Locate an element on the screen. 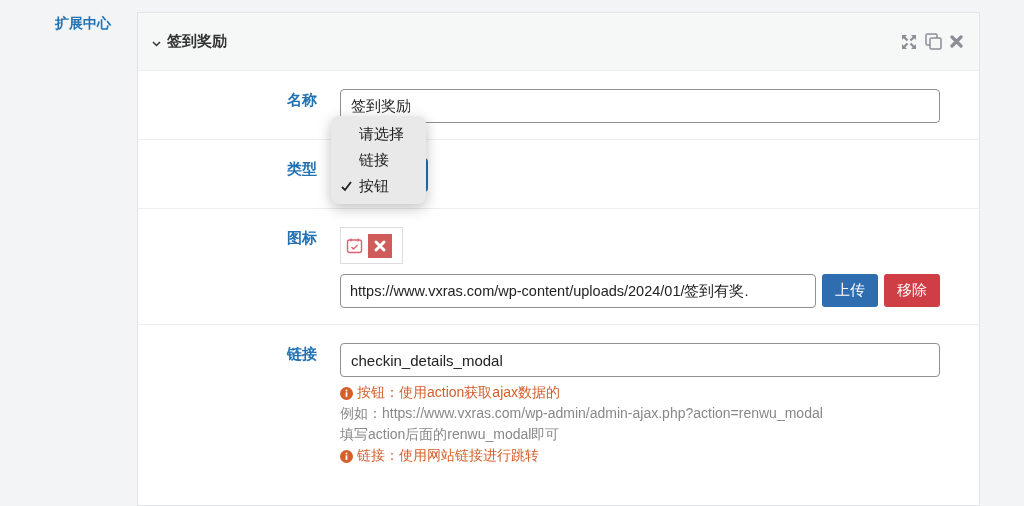 The width and height of the screenshot is (1024, 506). menu-option: 链接 is located at coordinates (378, 160).